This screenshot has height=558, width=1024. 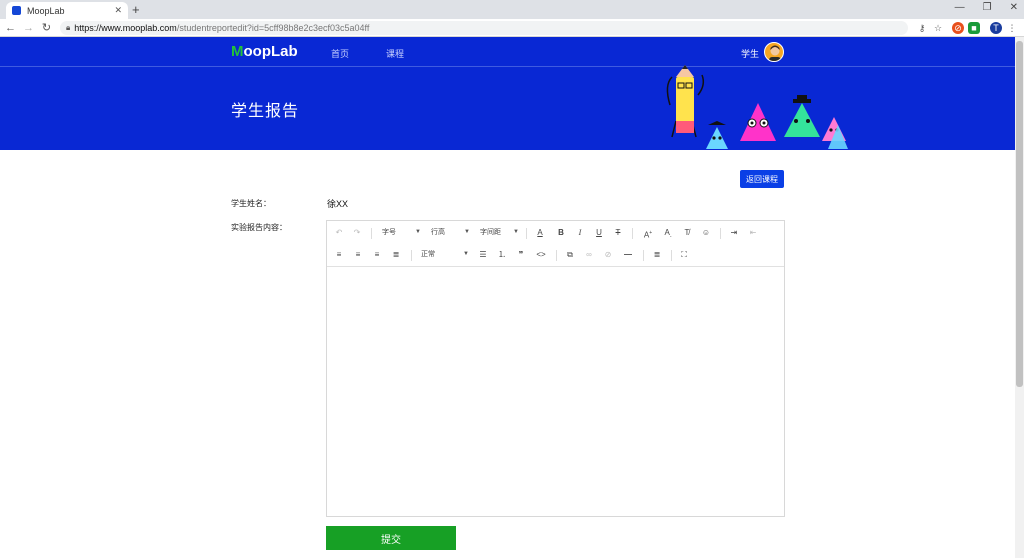 What do you see at coordinates (706, 233) in the screenshot?
I see `emoji-icon: ☺` at bounding box center [706, 233].